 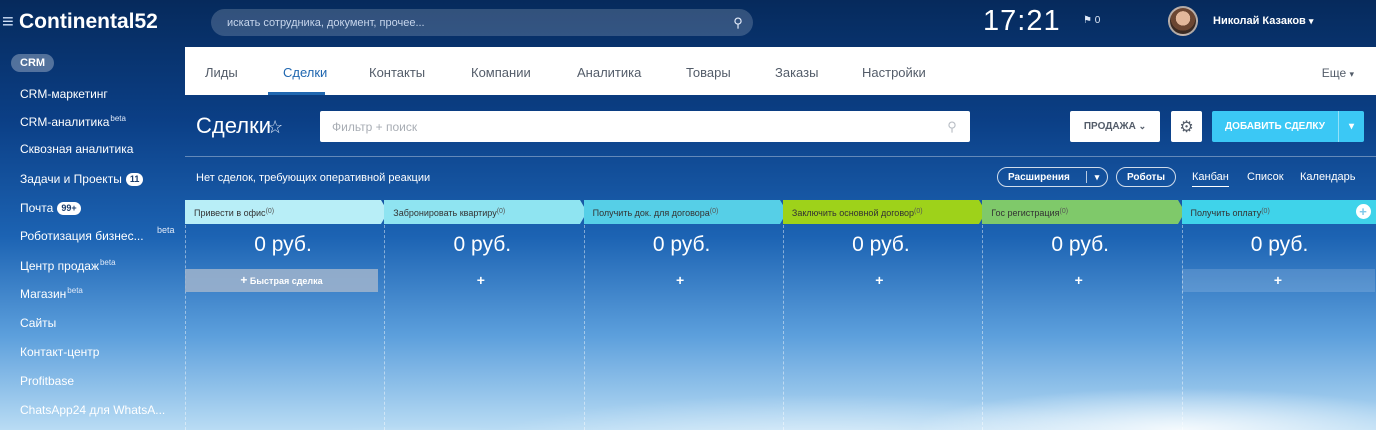 What do you see at coordinates (47, 381) in the screenshot?
I see `sidebar-item: Profitbase` at bounding box center [47, 381].